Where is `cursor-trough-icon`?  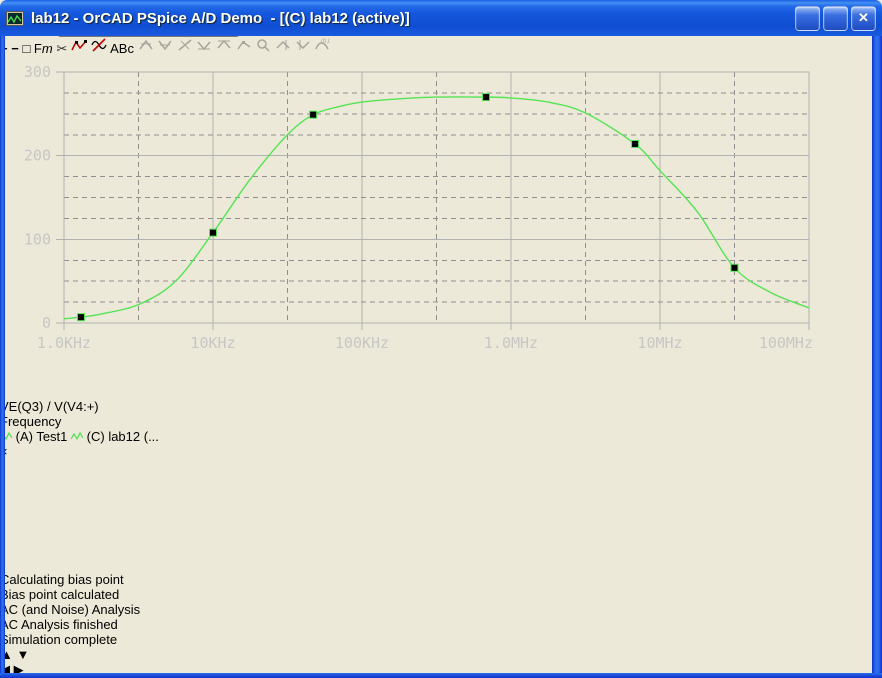 cursor-trough-icon is located at coordinates (165, 45).